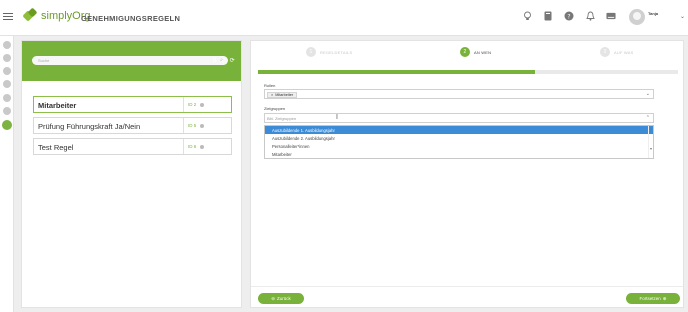 The image size is (688, 312). Describe the element at coordinates (284, 298) in the screenshot. I see `back-label: Zurück` at that location.